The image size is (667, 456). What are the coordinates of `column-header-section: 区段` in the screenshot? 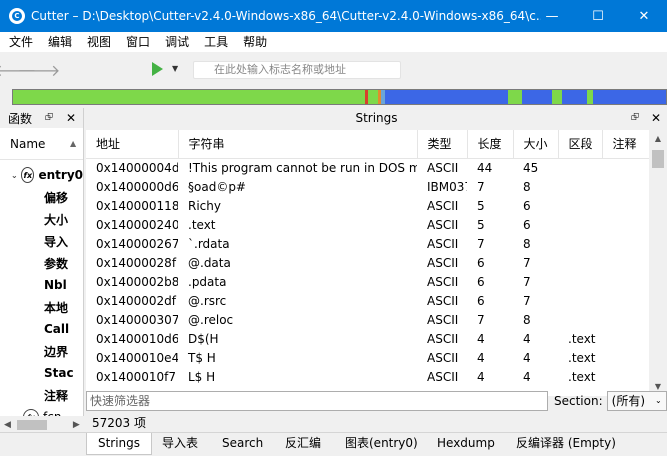 It's located at (580, 144).